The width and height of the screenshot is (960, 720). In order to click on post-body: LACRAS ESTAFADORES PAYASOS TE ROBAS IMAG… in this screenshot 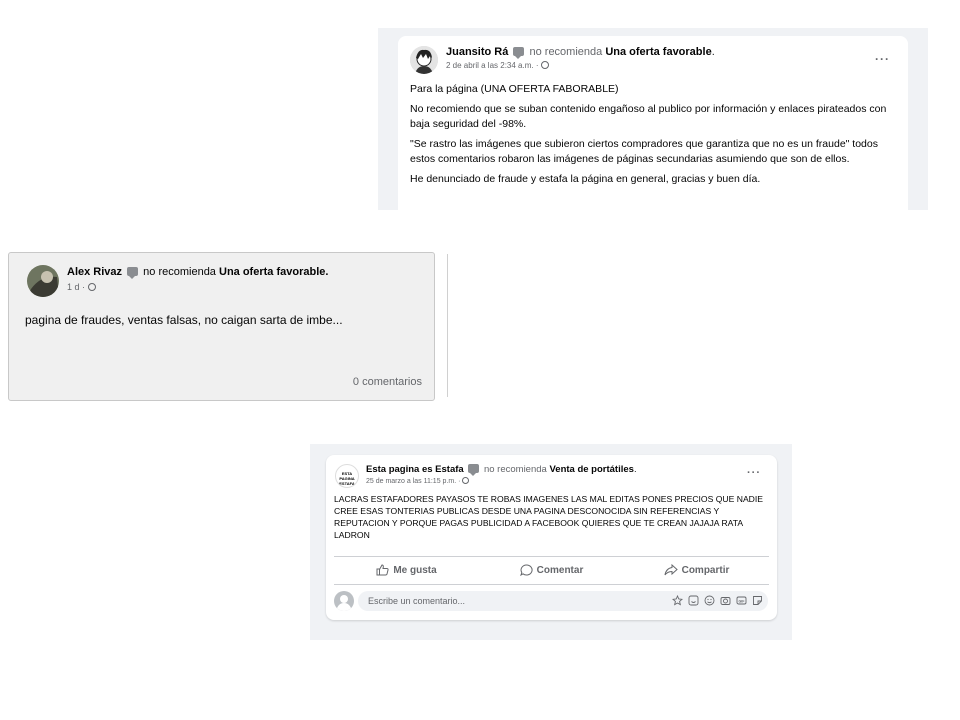, I will do `click(549, 517)`.